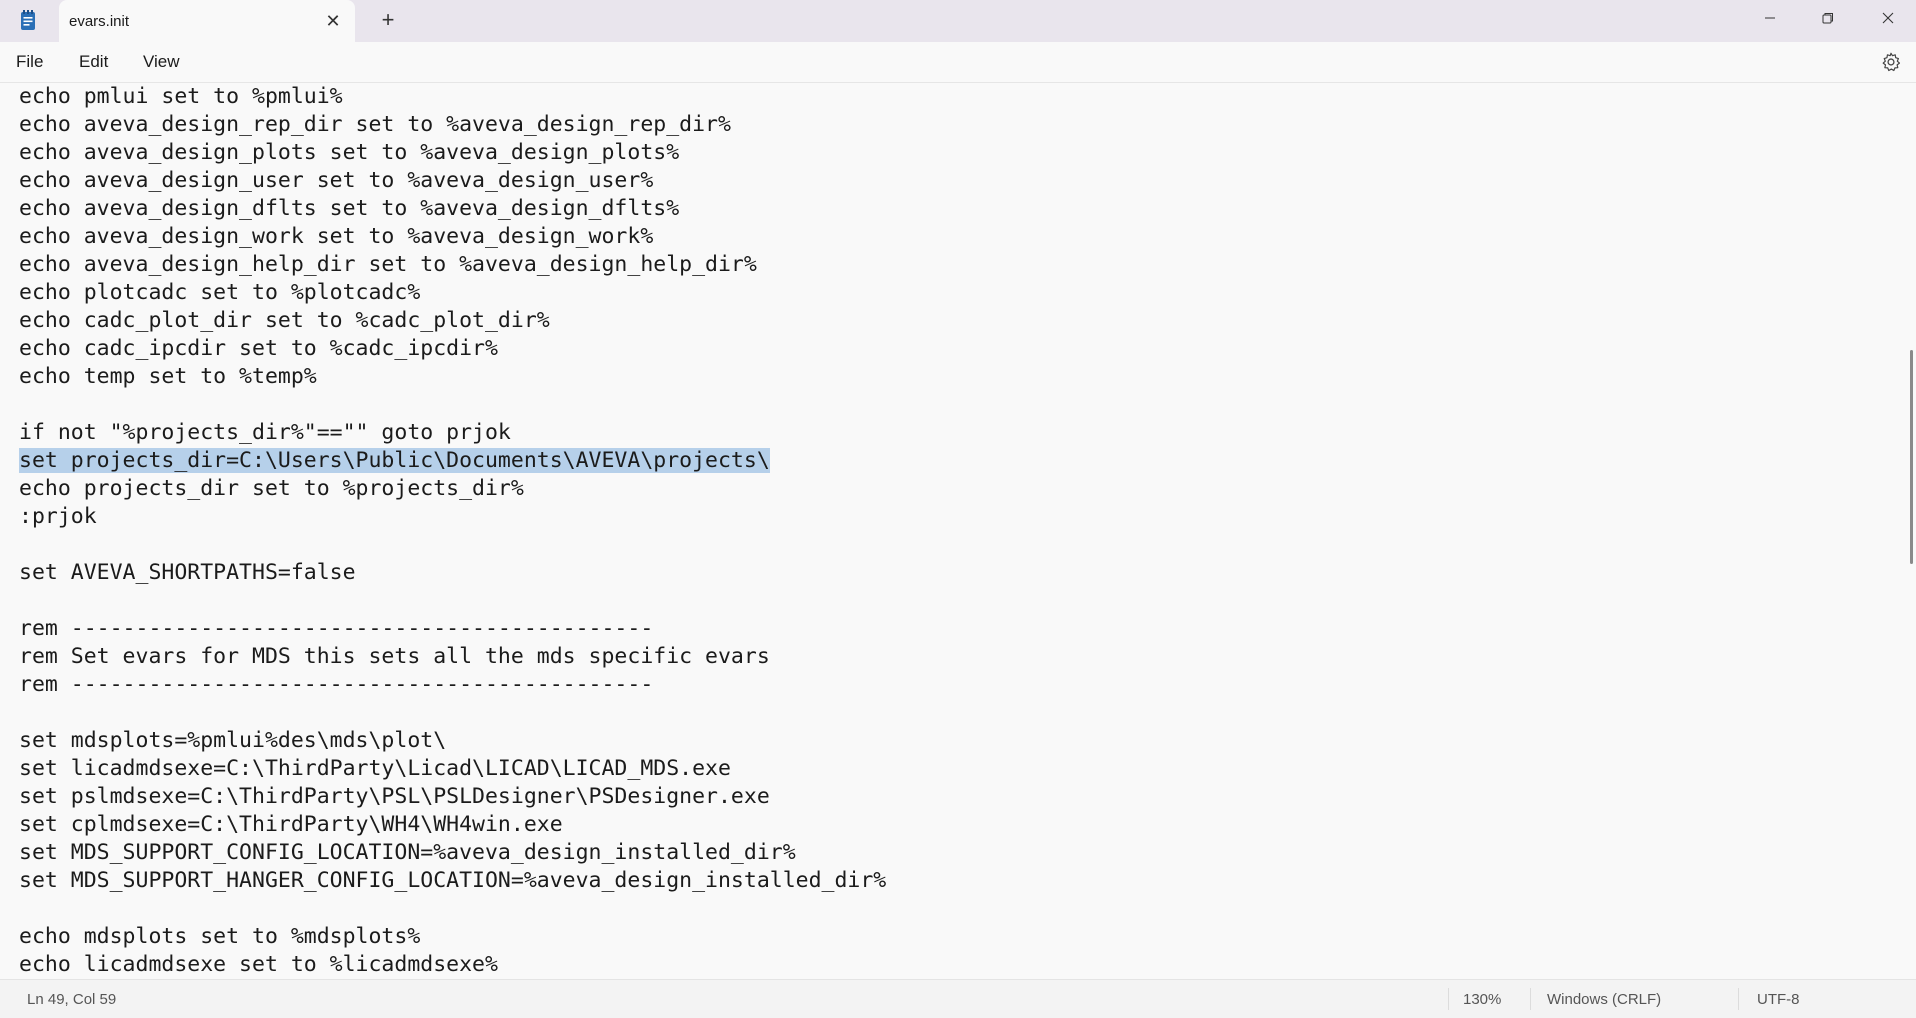 The width and height of the screenshot is (1916, 1018). Describe the element at coordinates (233, 740) in the screenshot. I see `editor-line-text: set mdsplots=%pmlui%des\mds\plot\` at that location.